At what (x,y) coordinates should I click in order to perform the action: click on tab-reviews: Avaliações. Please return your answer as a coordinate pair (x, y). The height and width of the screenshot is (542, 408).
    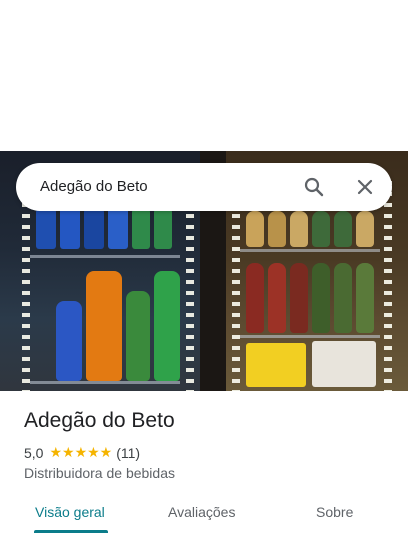
    Looking at the image, I should click on (201, 512).